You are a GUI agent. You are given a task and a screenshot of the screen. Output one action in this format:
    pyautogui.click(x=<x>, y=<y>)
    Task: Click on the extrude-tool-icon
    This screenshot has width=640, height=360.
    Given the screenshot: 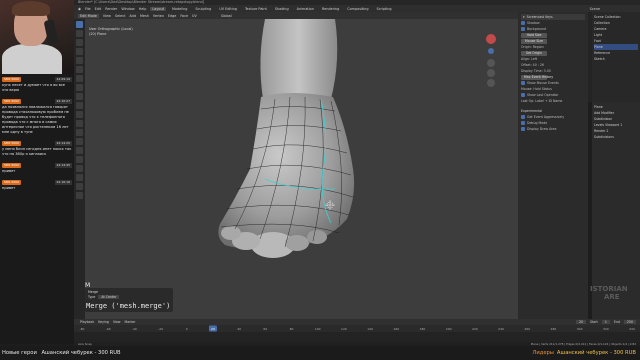 What is the action you would take?
    pyautogui.click(x=79, y=96)
    